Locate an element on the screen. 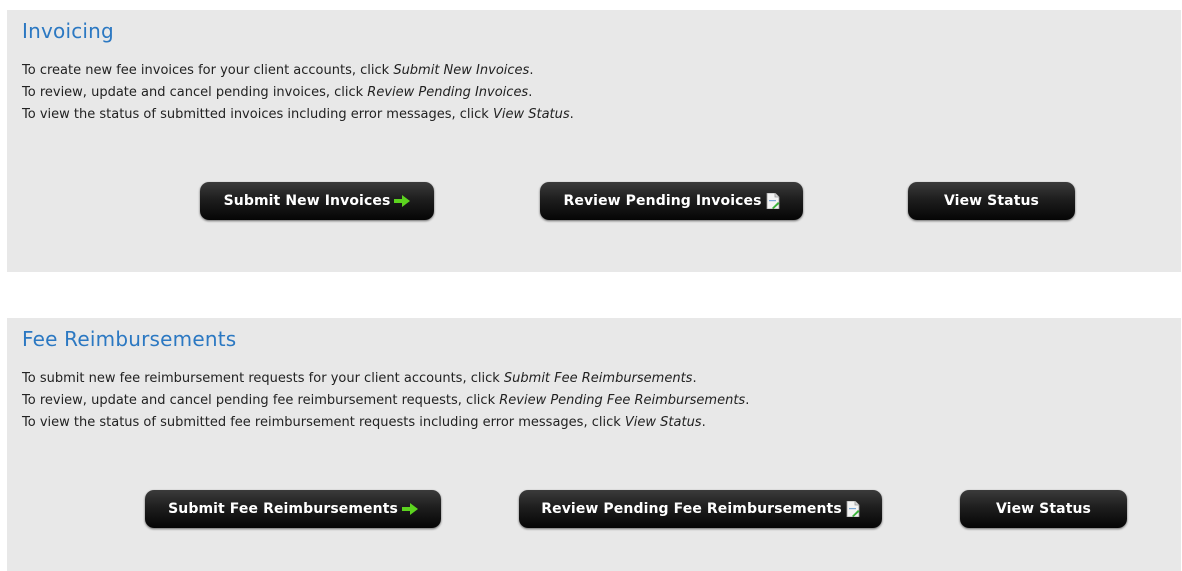 This screenshot has width=1182, height=571. review-pending-fee-reimbursements-button: Review Pending Fee Reimbursements is located at coordinates (700, 509).